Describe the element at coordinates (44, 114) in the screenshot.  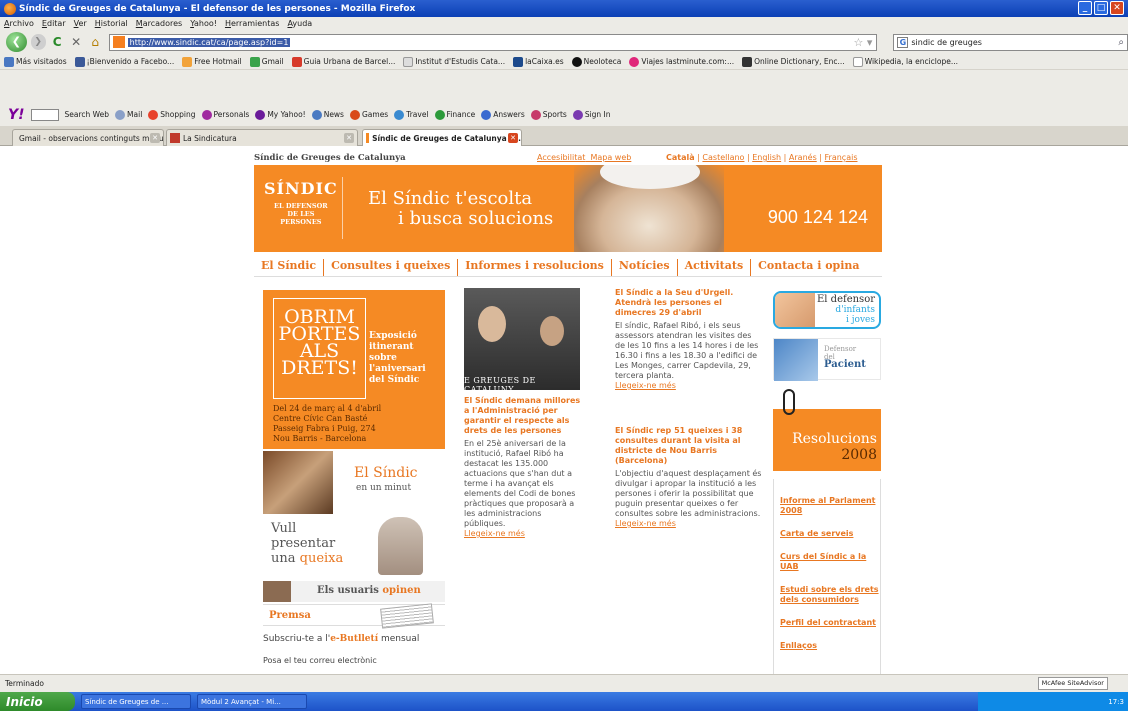
I see `yahoo-search-input` at that location.